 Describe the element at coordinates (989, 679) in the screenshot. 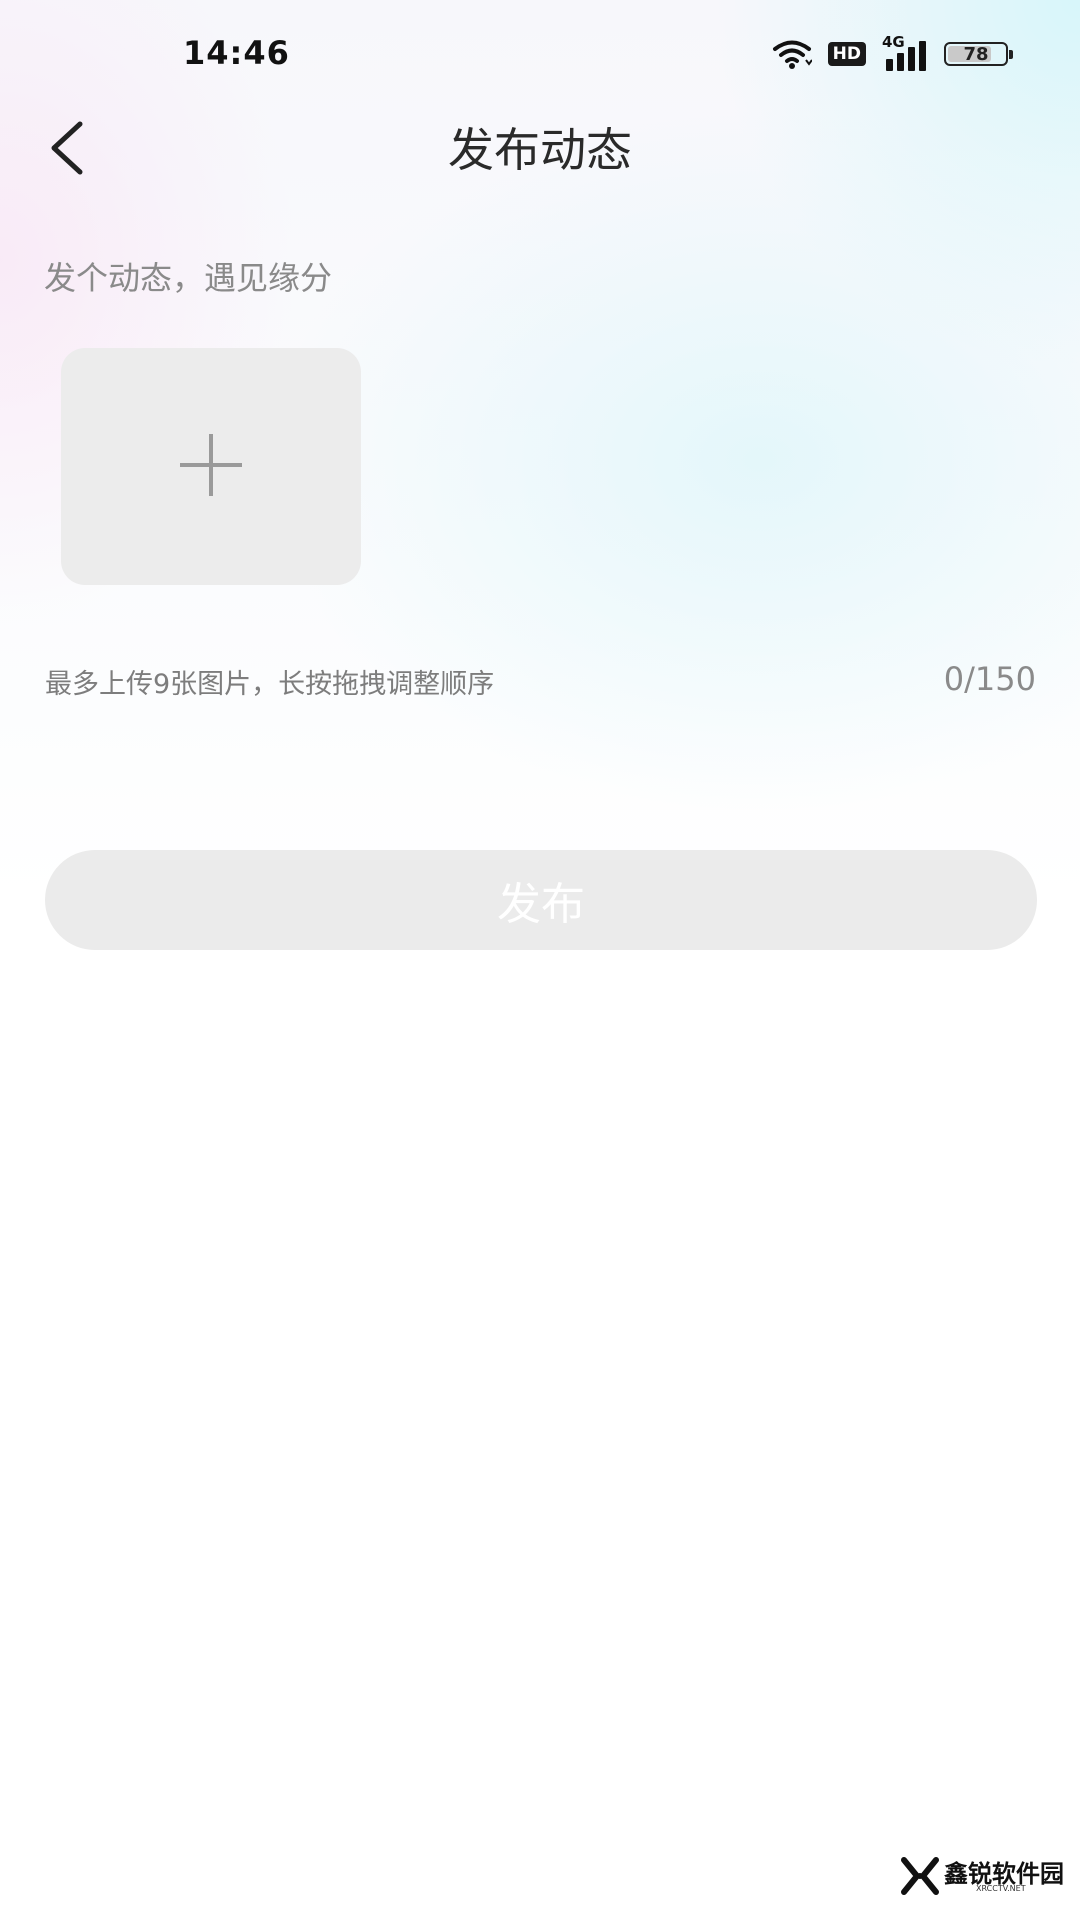

I see `char-counter: 0/150` at that location.